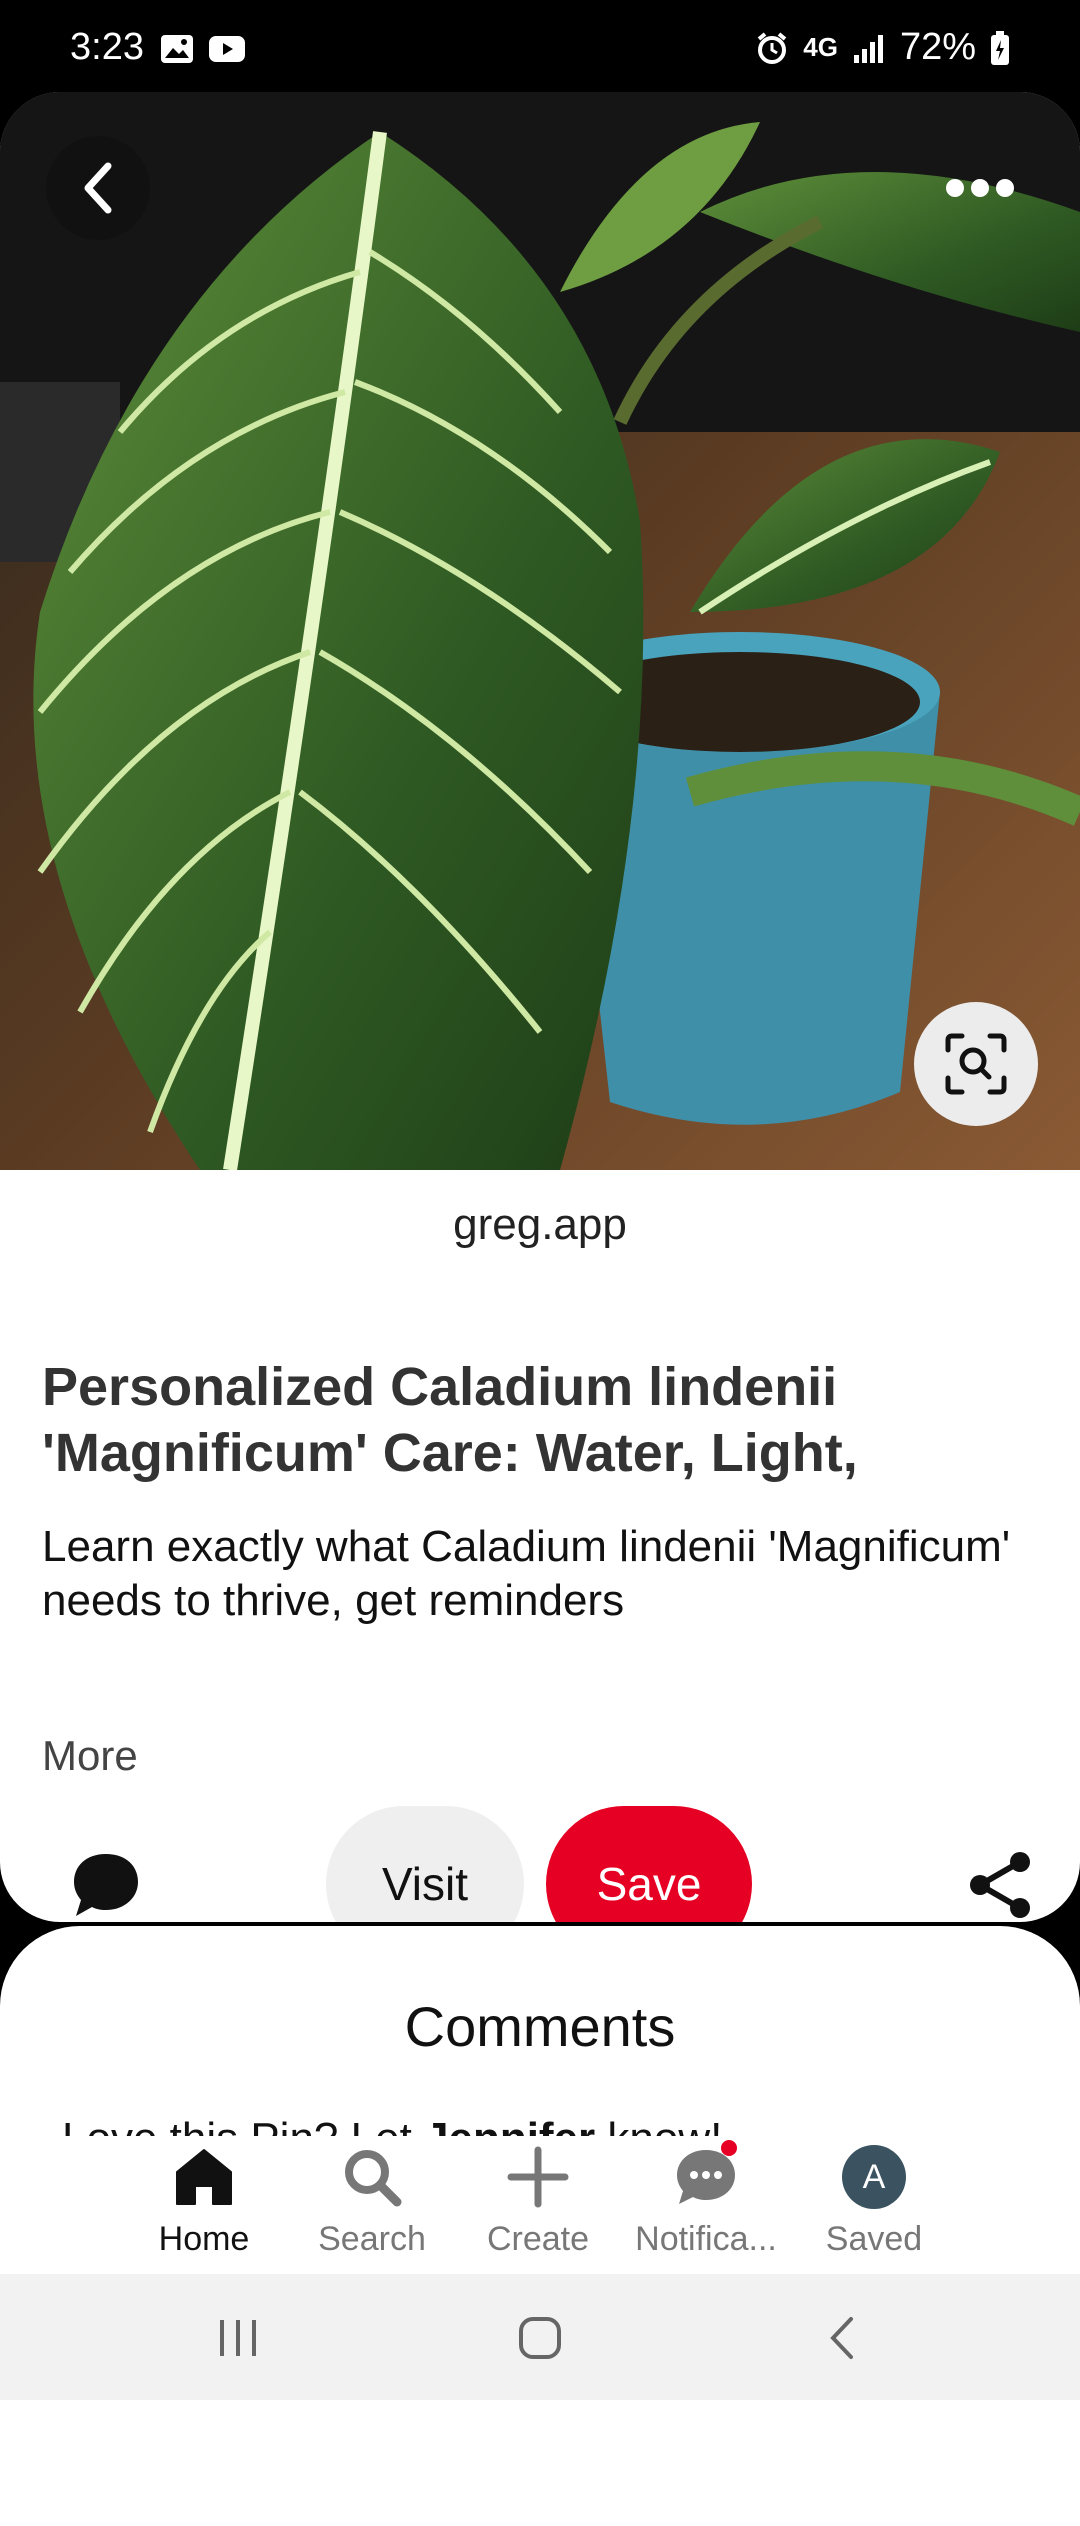 The image size is (1080, 2526). Describe the element at coordinates (649, 1864) in the screenshot. I see `save-button: Save` at that location.